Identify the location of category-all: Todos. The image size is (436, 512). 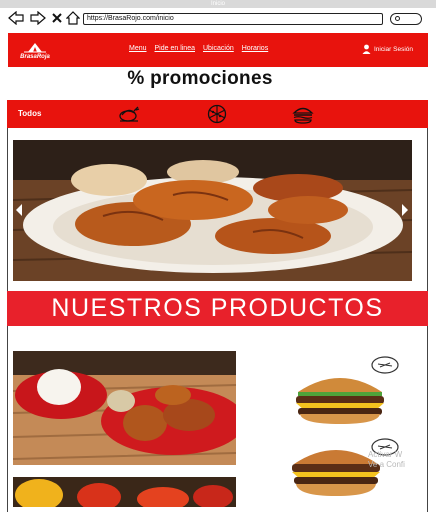
(29, 113).